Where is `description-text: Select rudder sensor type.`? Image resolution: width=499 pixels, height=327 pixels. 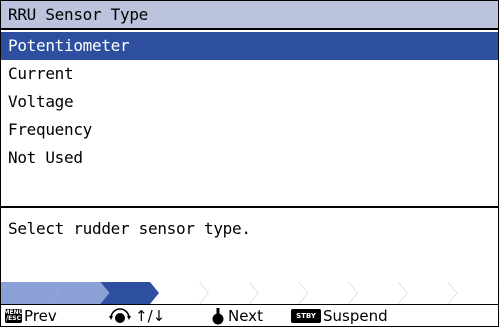 description-text: Select rudder sensor type. is located at coordinates (129, 228).